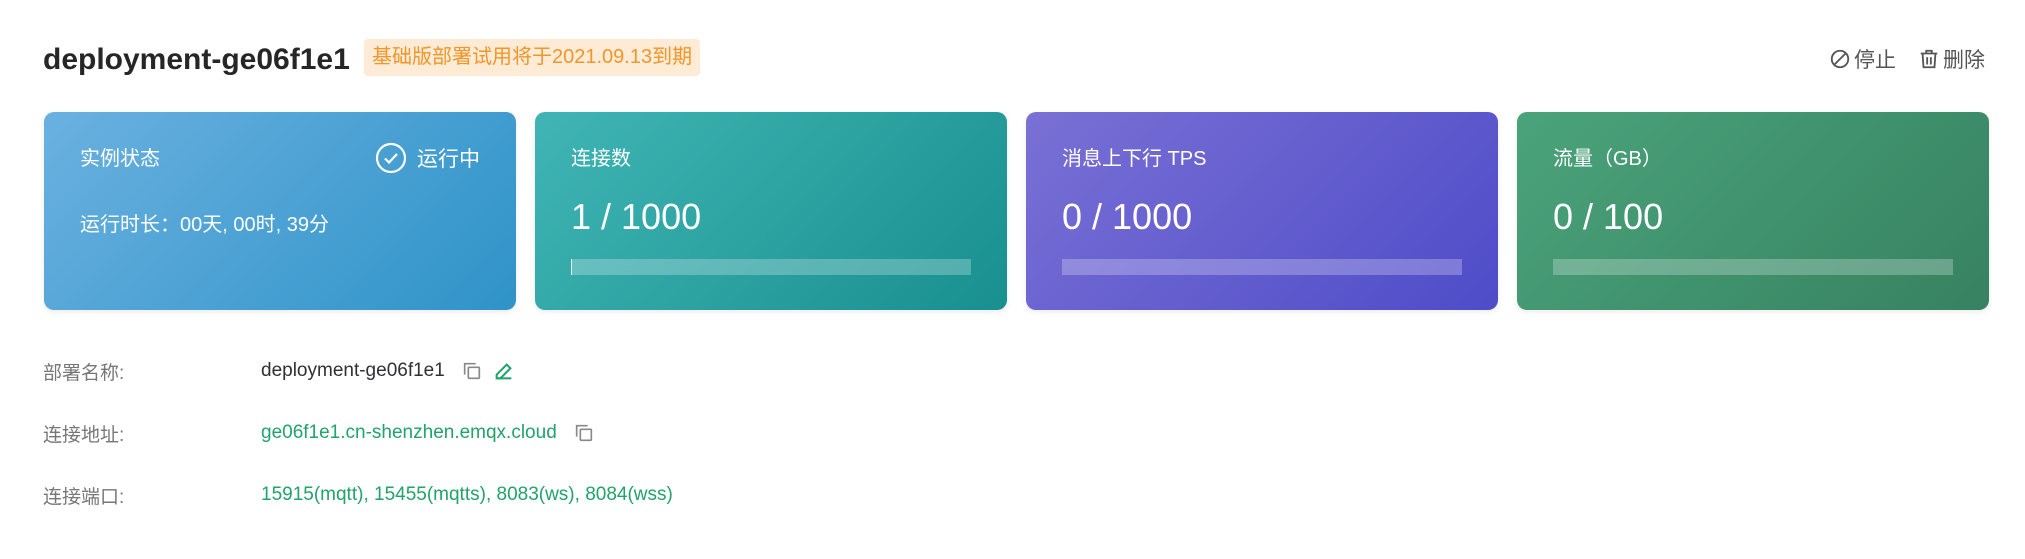 The image size is (2025, 559). I want to click on connection-ports-label: 连接端口:, so click(84, 497).